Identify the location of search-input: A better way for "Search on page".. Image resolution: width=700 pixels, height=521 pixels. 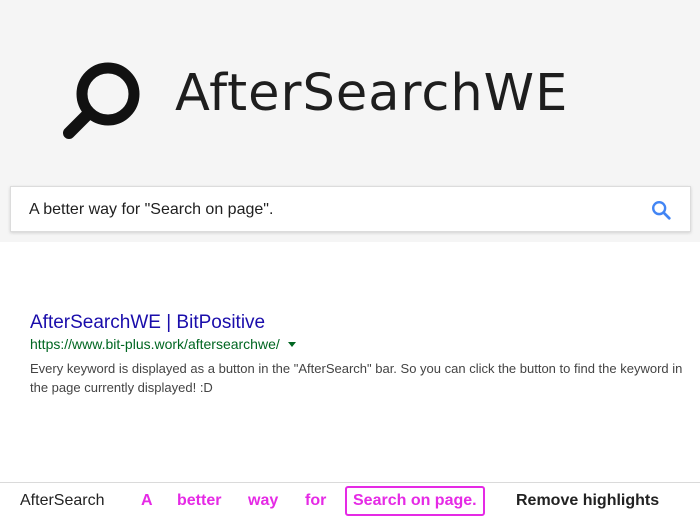
(151, 210).